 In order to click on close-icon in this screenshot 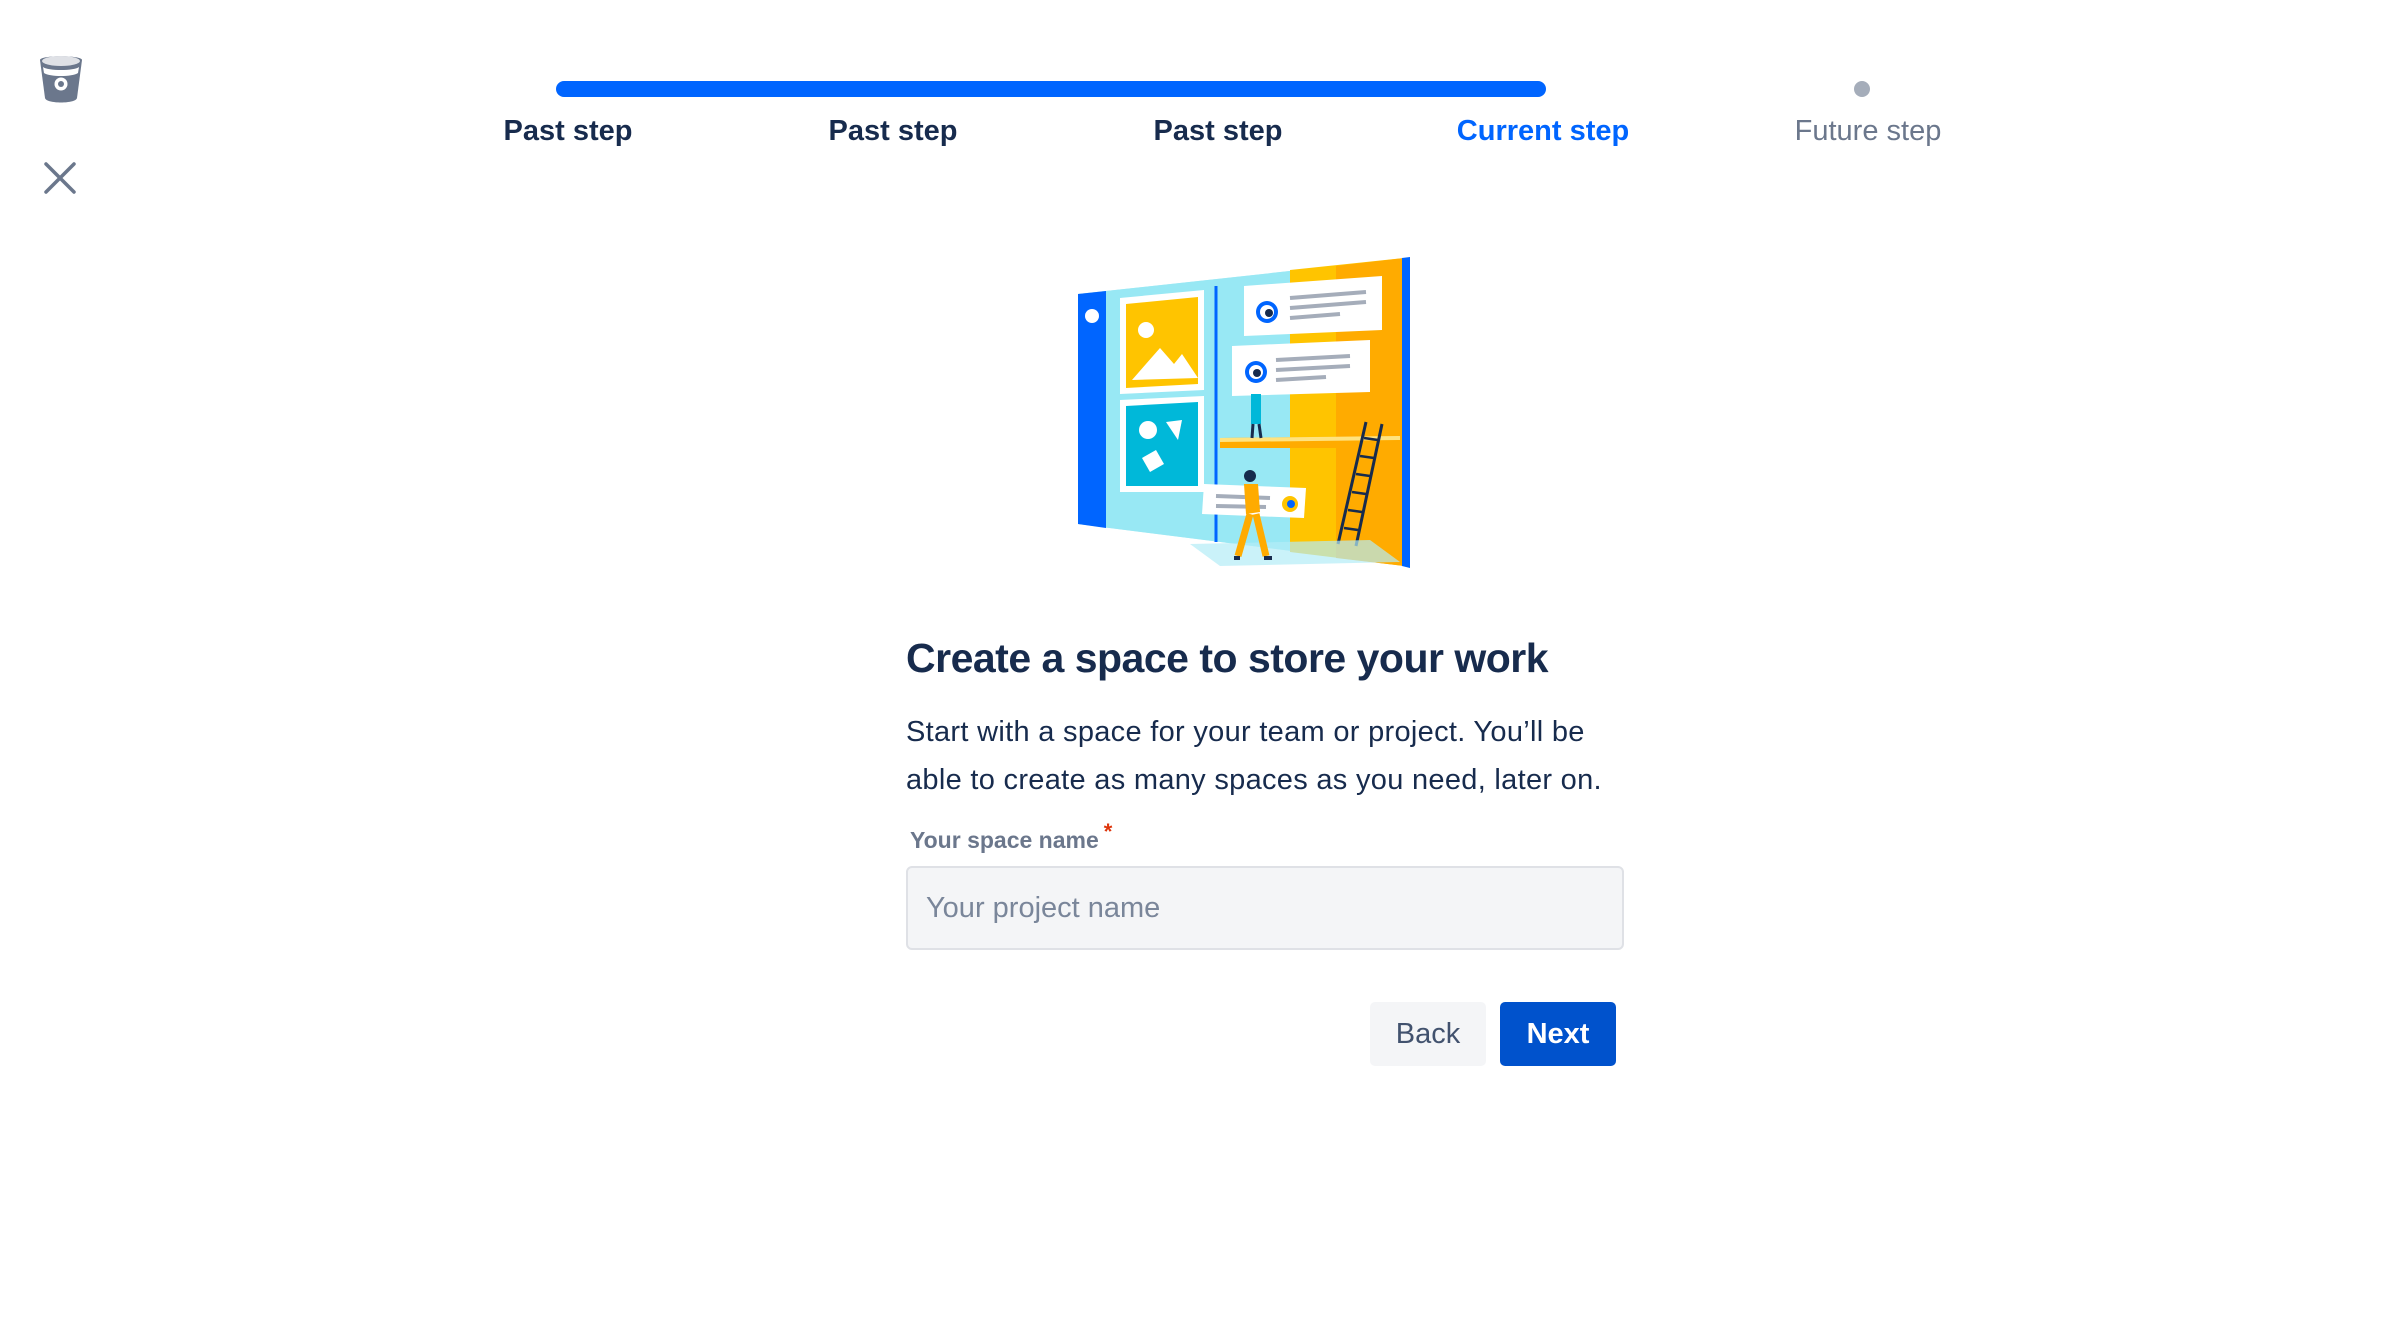, I will do `click(60, 178)`.